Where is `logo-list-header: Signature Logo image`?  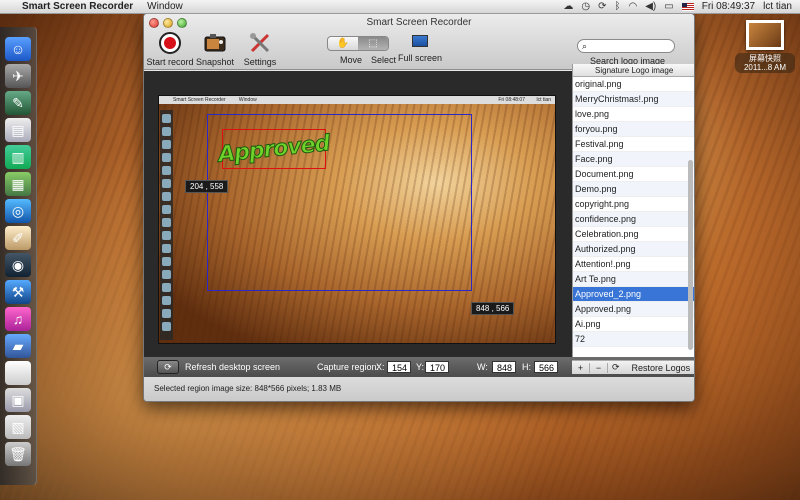
logo-list-header: Signature Logo image is located at coordinates (633, 70).